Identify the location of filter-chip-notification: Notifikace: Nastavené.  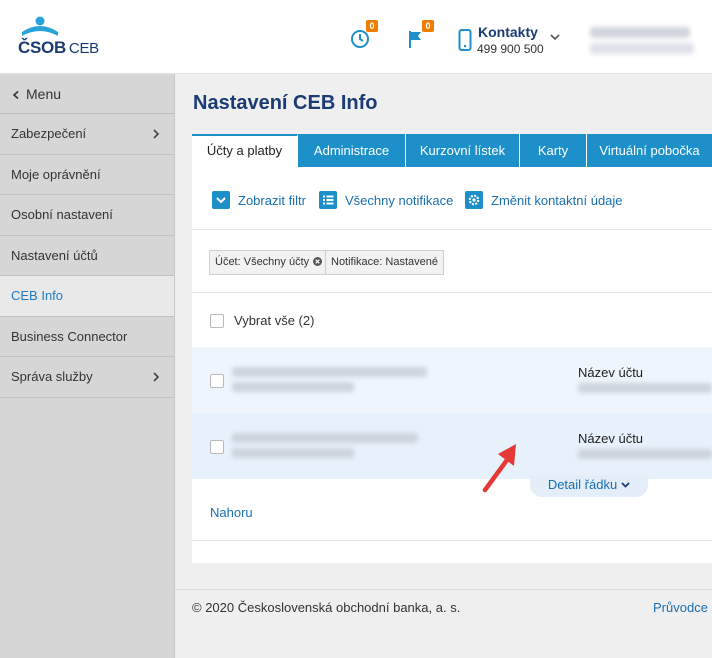
(384, 262).